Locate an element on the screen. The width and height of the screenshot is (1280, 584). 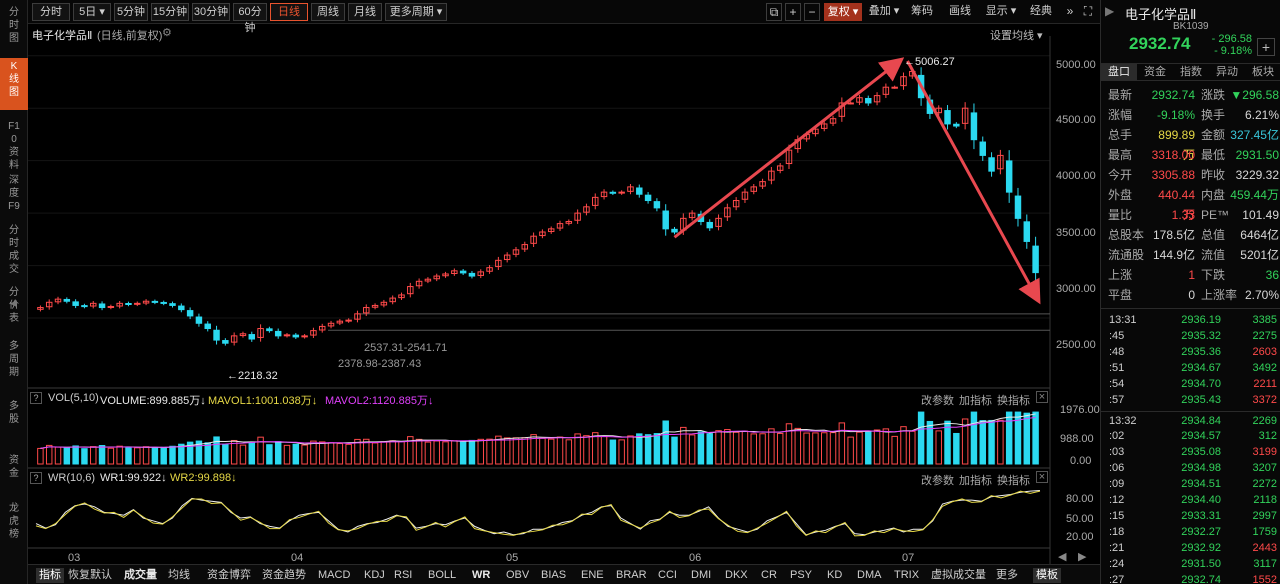
indicator-tab: RSI is located at coordinates (403, 575).